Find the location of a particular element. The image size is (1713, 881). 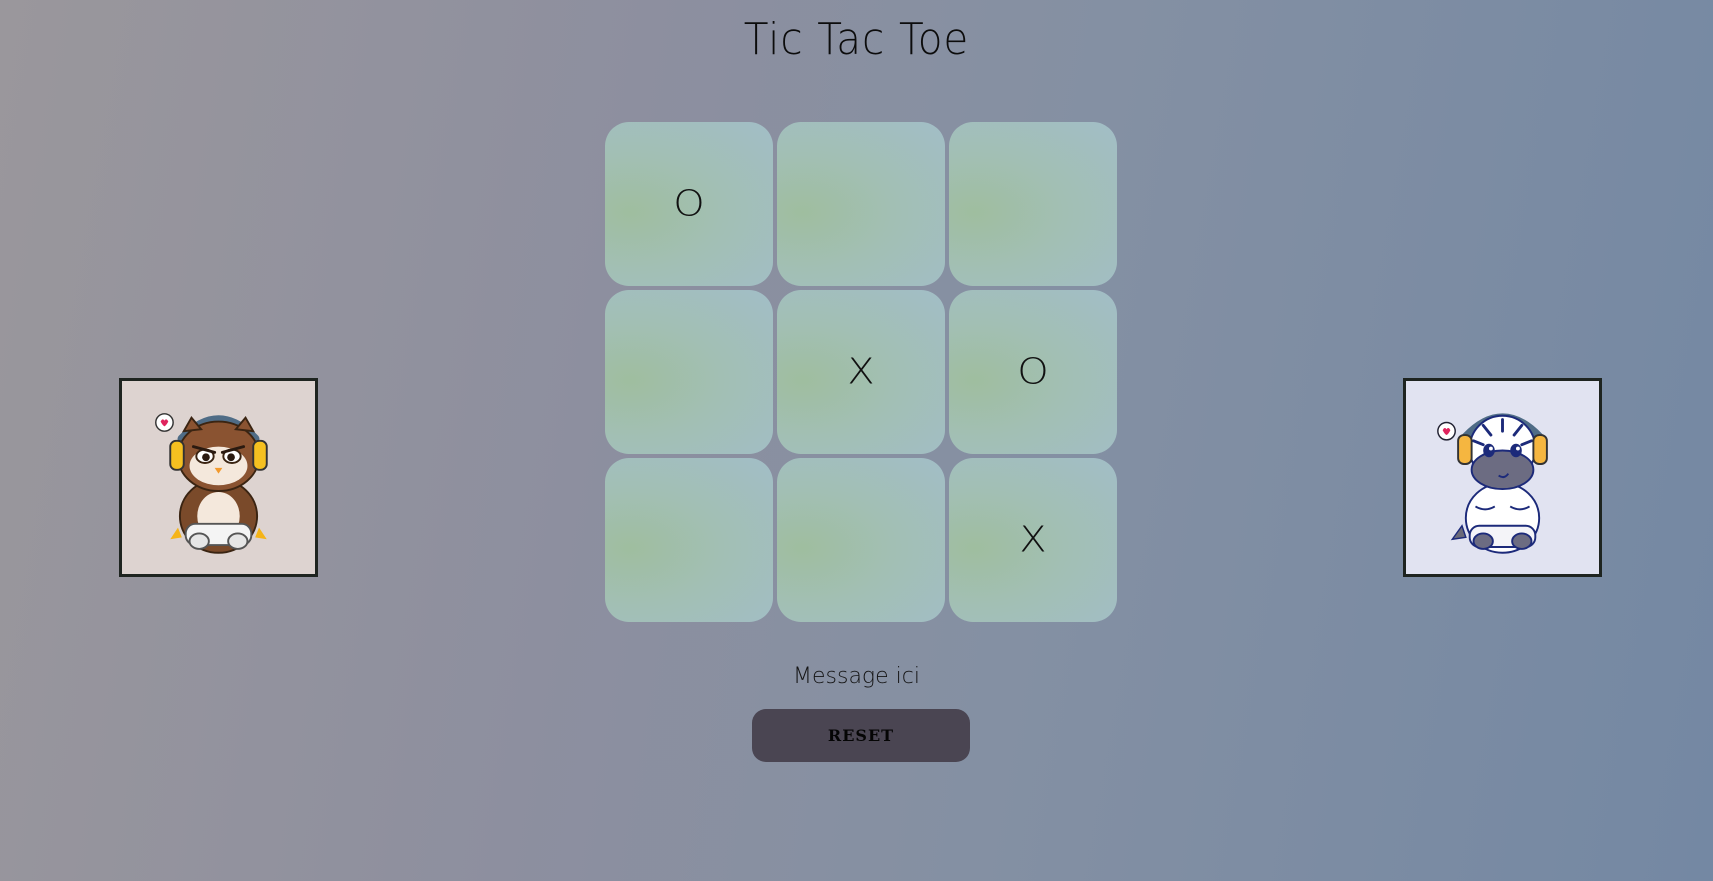

player-one-avatar is located at coordinates (218, 477).